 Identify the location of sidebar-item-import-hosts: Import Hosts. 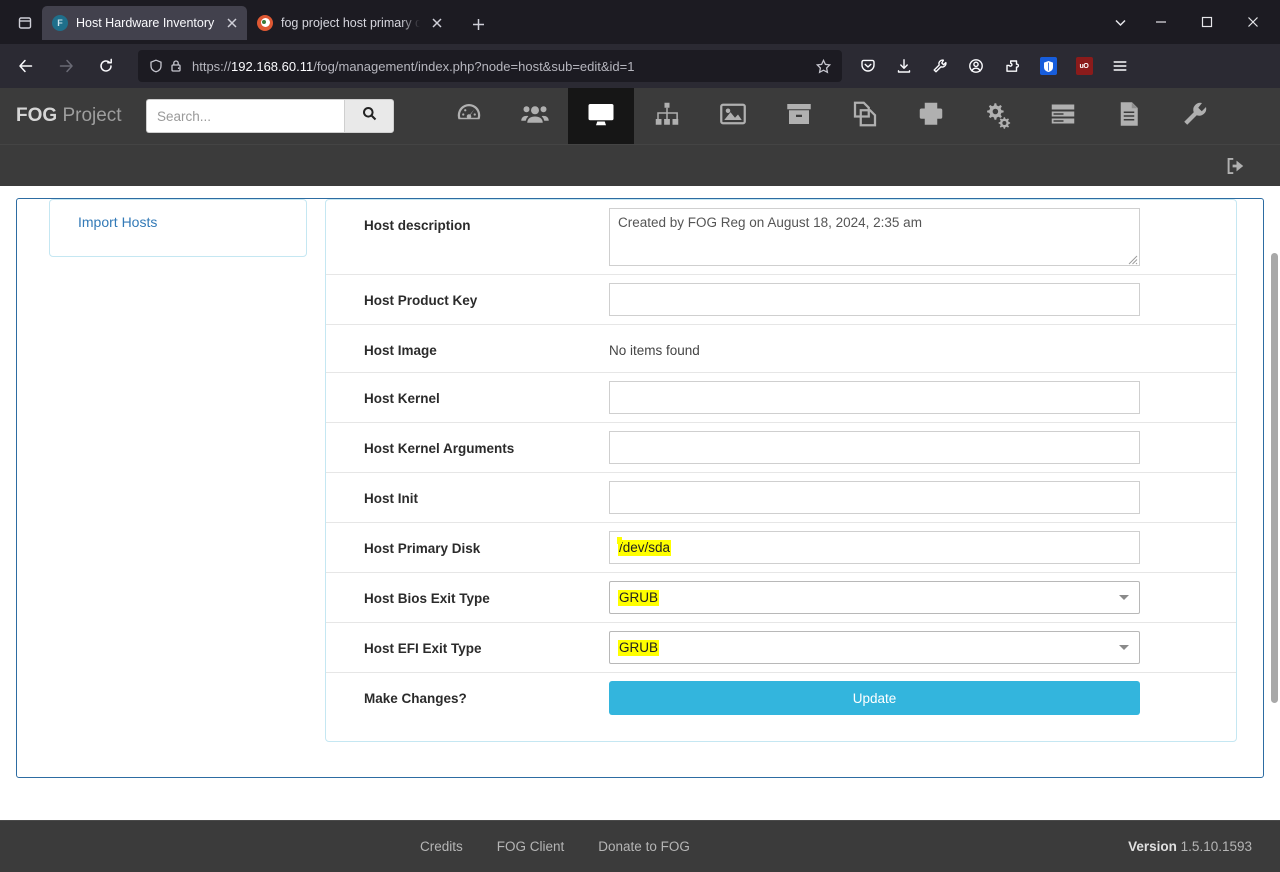
(178, 222).